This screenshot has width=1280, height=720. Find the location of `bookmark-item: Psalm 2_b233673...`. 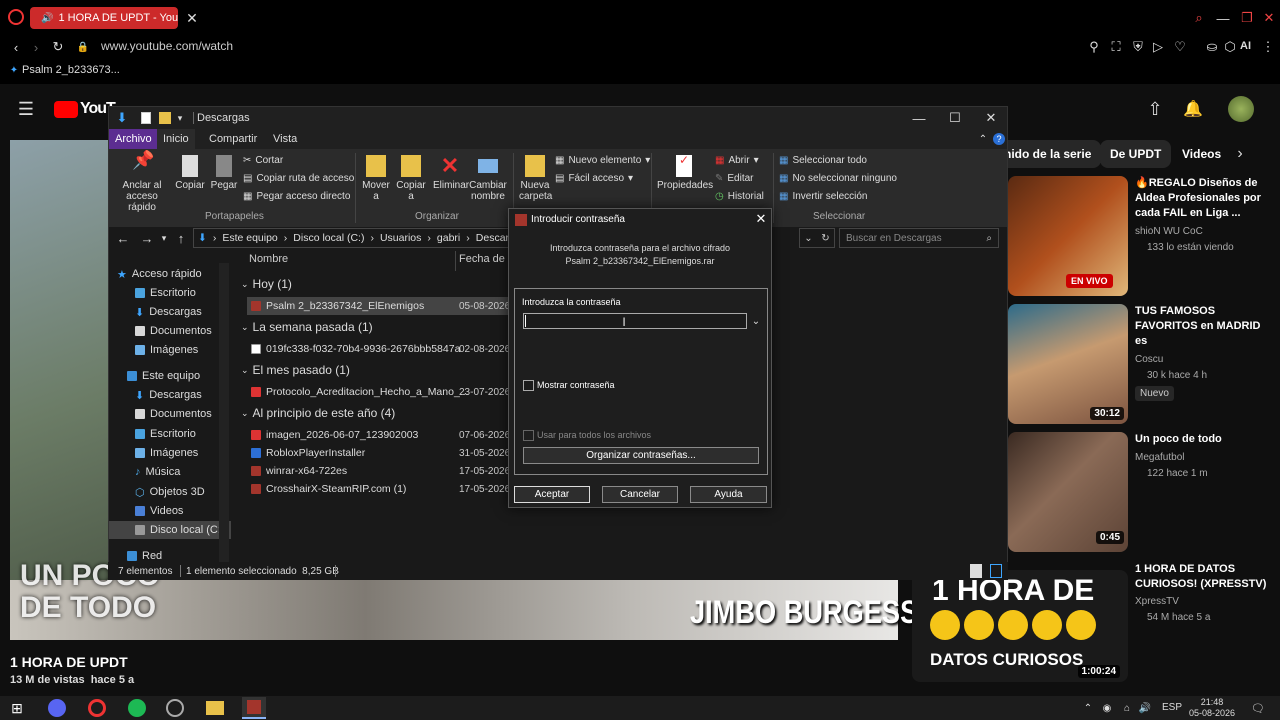

bookmark-item: Psalm 2_b233673... is located at coordinates (71, 70).